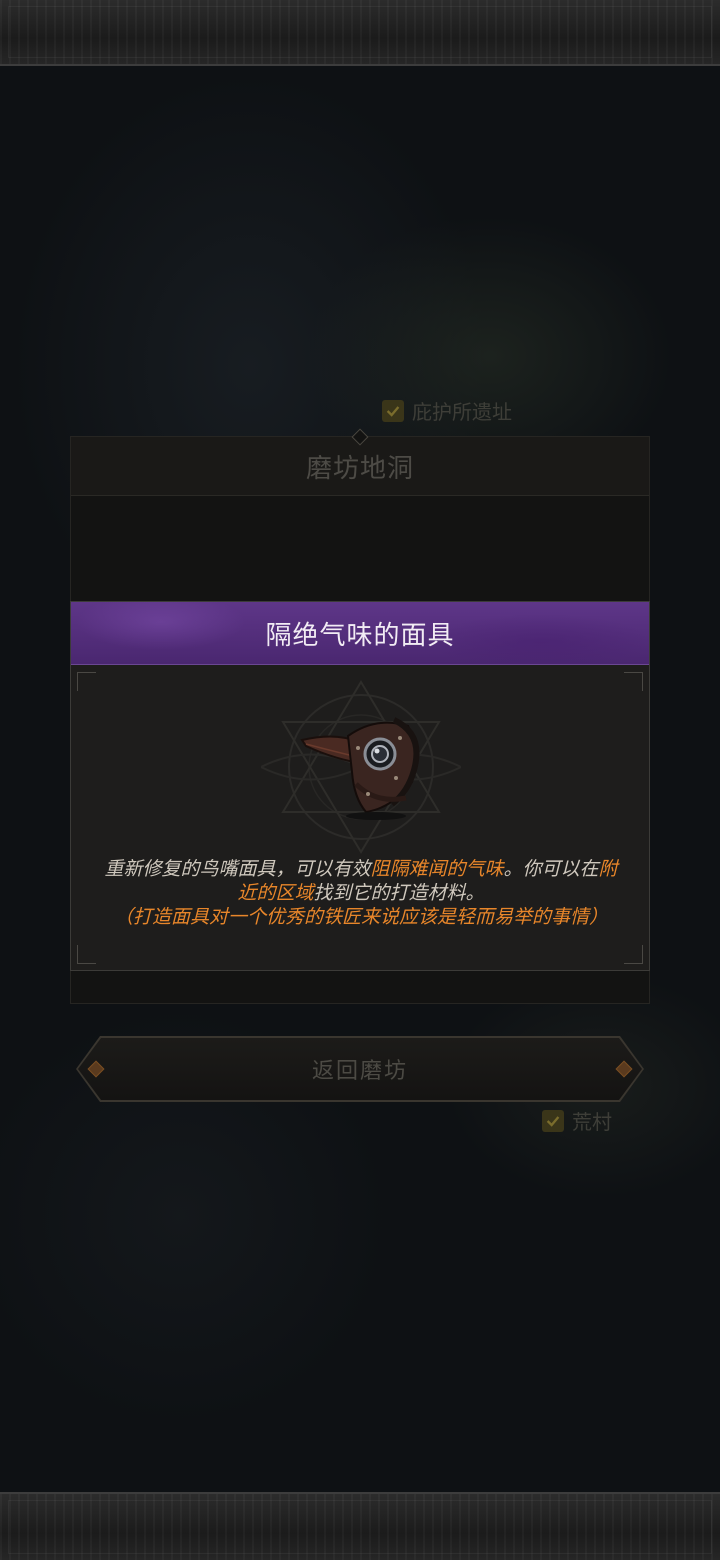  What do you see at coordinates (399, 893) in the screenshot?
I see `desc-text: 找到它的打造材料。` at bounding box center [399, 893].